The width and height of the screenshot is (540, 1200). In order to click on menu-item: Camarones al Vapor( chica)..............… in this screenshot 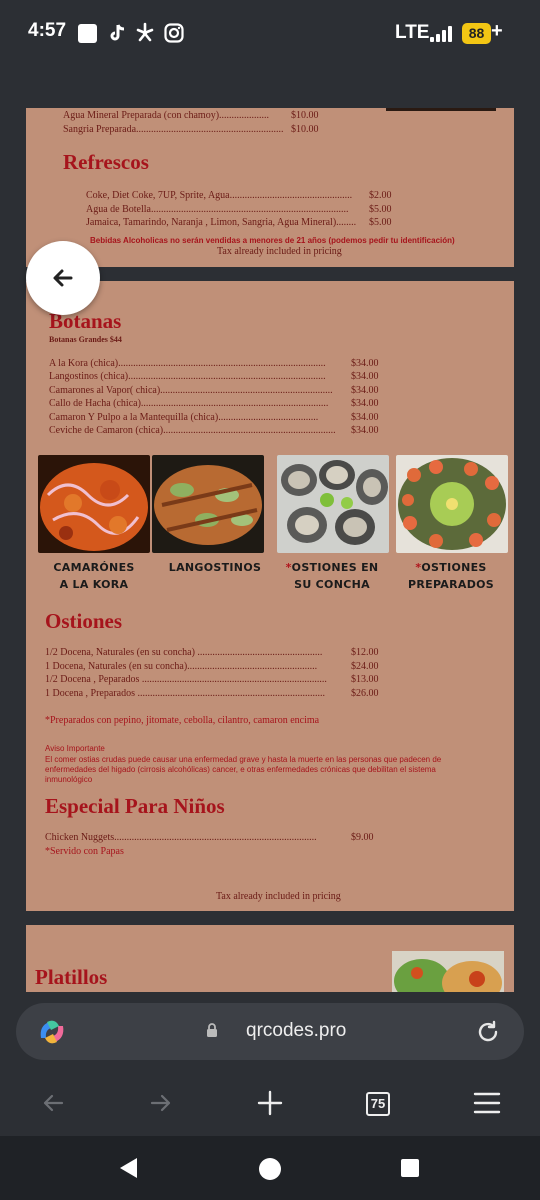, I will do `click(191, 390)`.